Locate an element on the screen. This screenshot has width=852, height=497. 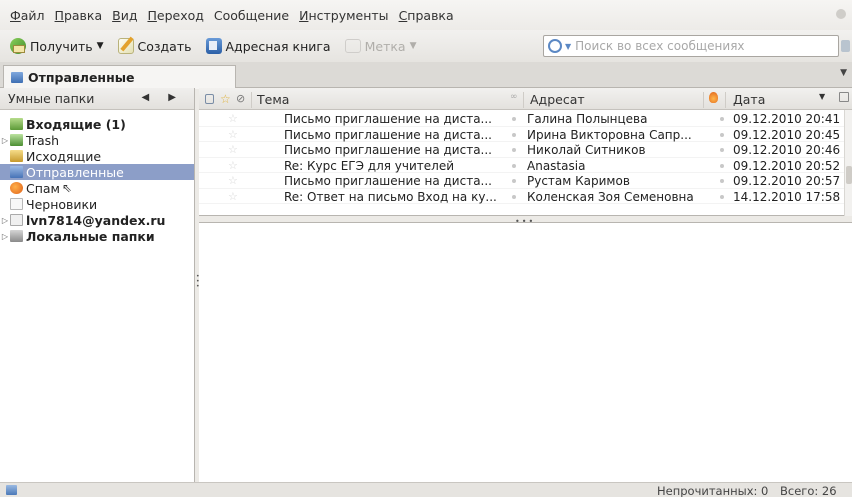
local-folders-icon is located at coordinates (16, 236).